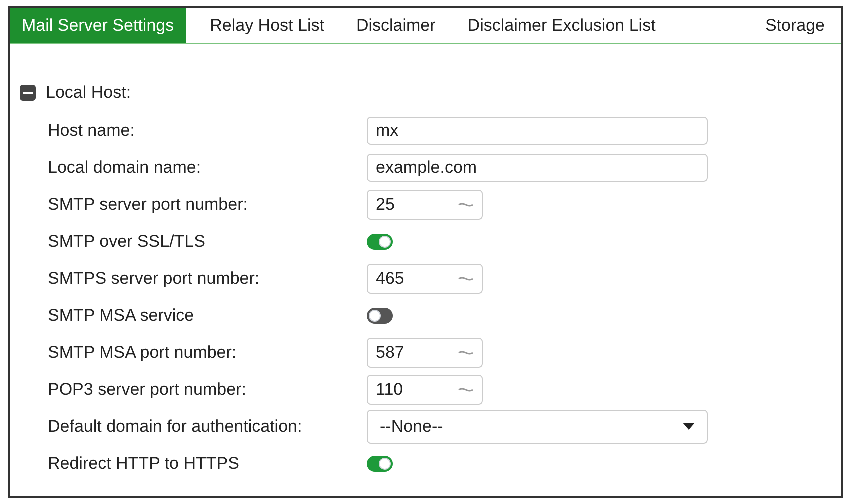  What do you see at coordinates (28, 93) in the screenshot?
I see `collapse-icon` at bounding box center [28, 93].